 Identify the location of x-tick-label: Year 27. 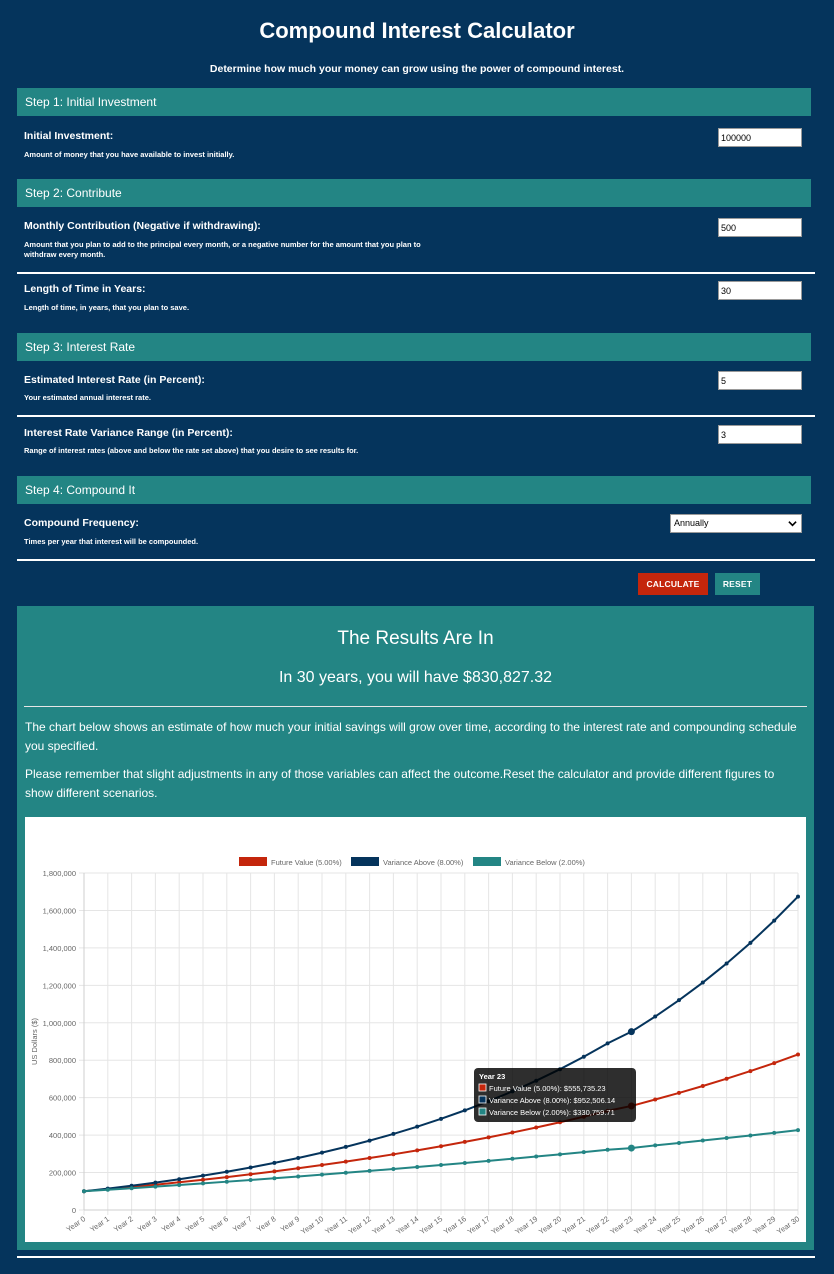
(717, 1225).